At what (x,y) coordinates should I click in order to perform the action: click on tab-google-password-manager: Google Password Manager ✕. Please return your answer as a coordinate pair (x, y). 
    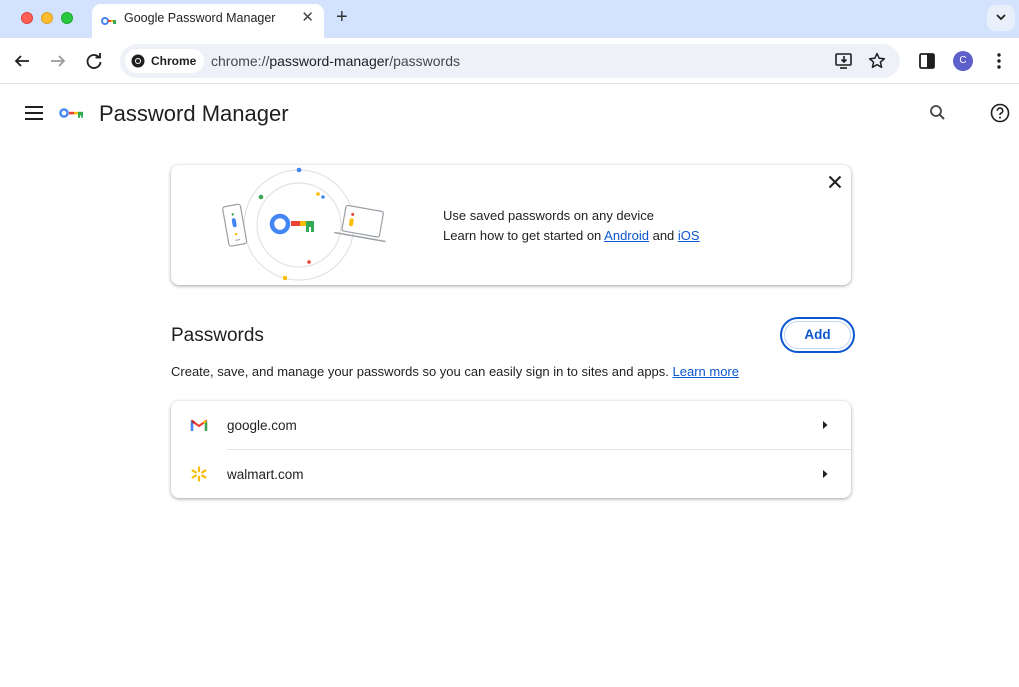
    Looking at the image, I should click on (208, 21).